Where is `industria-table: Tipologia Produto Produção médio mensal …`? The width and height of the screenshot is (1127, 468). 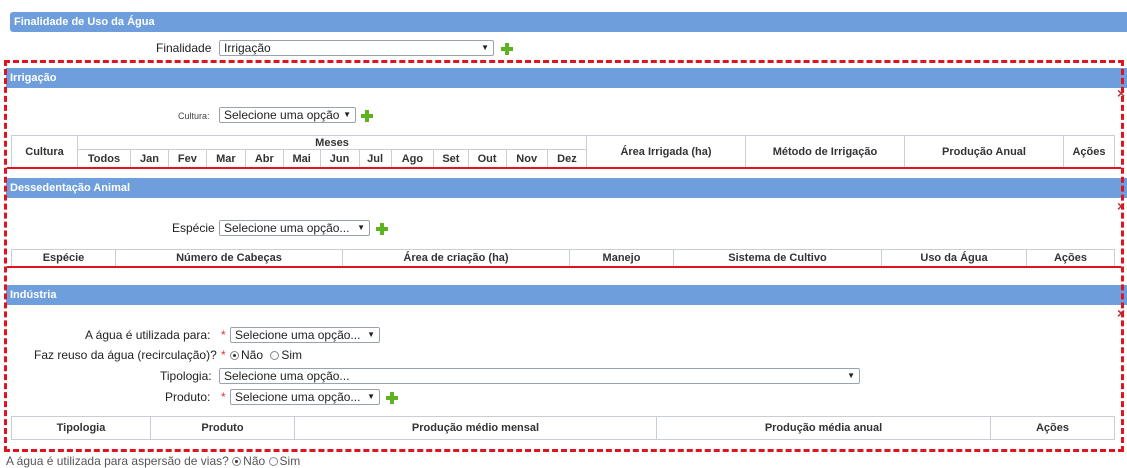
industria-table: Tipologia Produto Produção médio mensal … is located at coordinates (563, 428).